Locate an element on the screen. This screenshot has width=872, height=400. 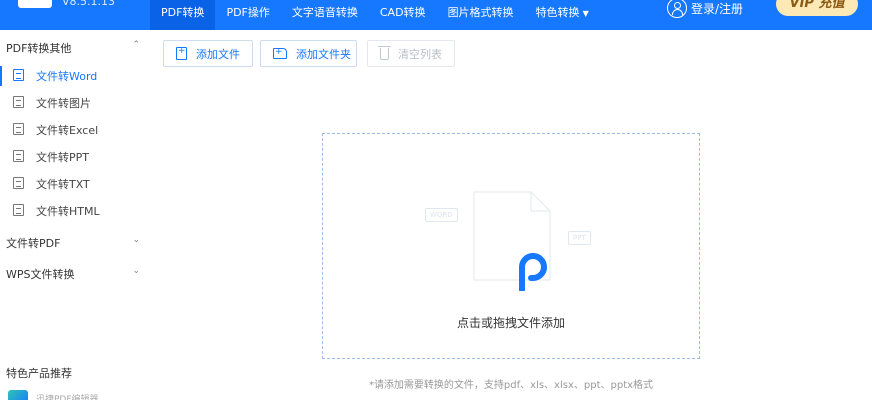
sidebar-item-to-txt: 文件转TXT is located at coordinates (75, 184).